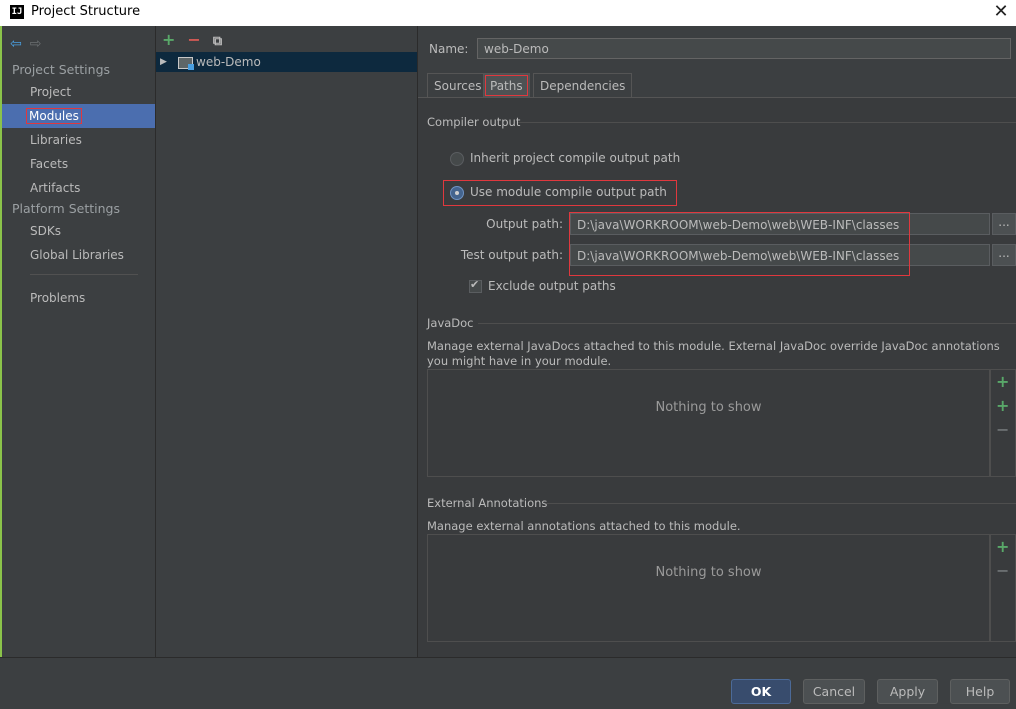 This screenshot has width=1016, height=709. I want to click on compiler-output-title: Compiler output, so click(474, 122).